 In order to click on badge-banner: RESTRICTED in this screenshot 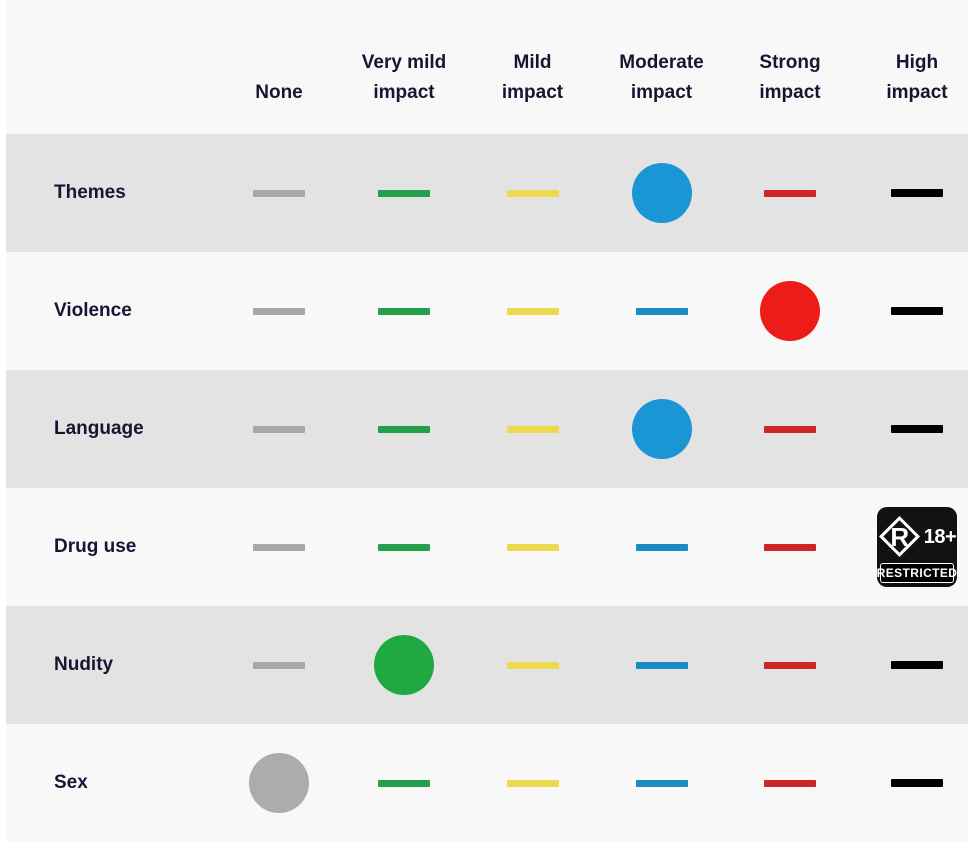, I will do `click(917, 573)`.